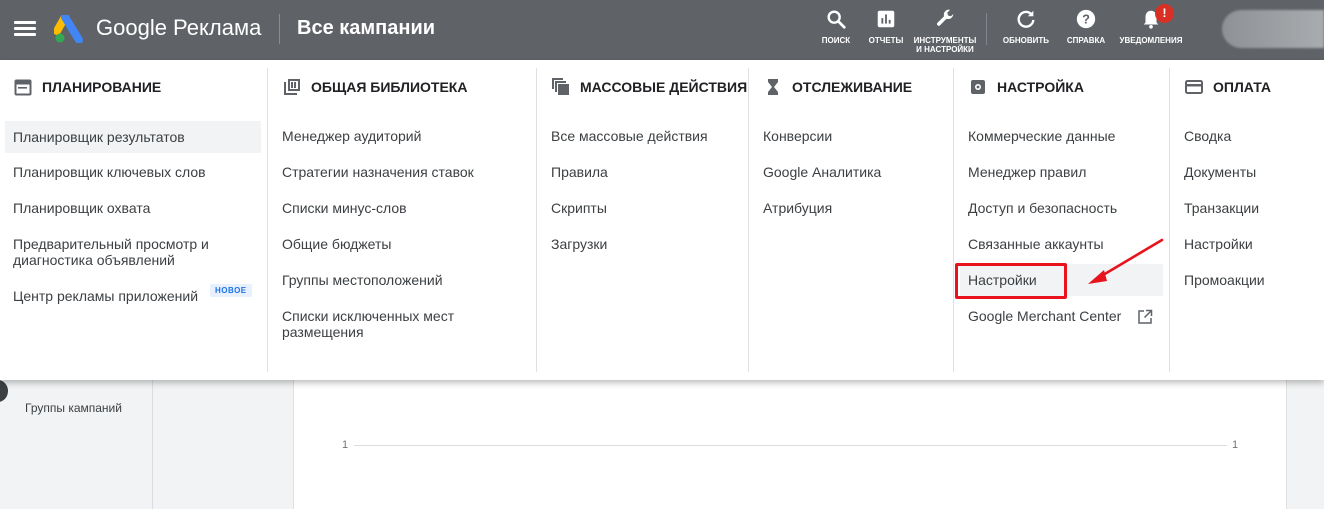  What do you see at coordinates (389, 87) in the screenshot?
I see `shared-library-title: ОБЩАЯ БИБЛИОТЕКА` at bounding box center [389, 87].